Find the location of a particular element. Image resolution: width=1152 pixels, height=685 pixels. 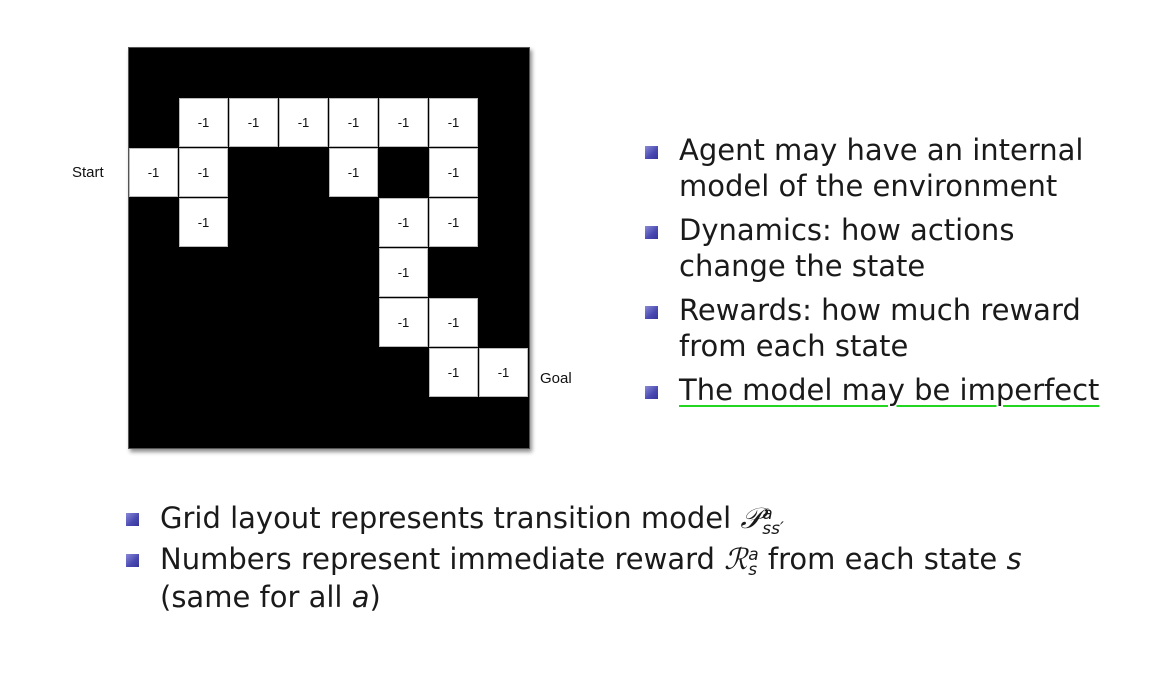

bullet-text: Grid layout represents transition model is located at coordinates (450, 518).